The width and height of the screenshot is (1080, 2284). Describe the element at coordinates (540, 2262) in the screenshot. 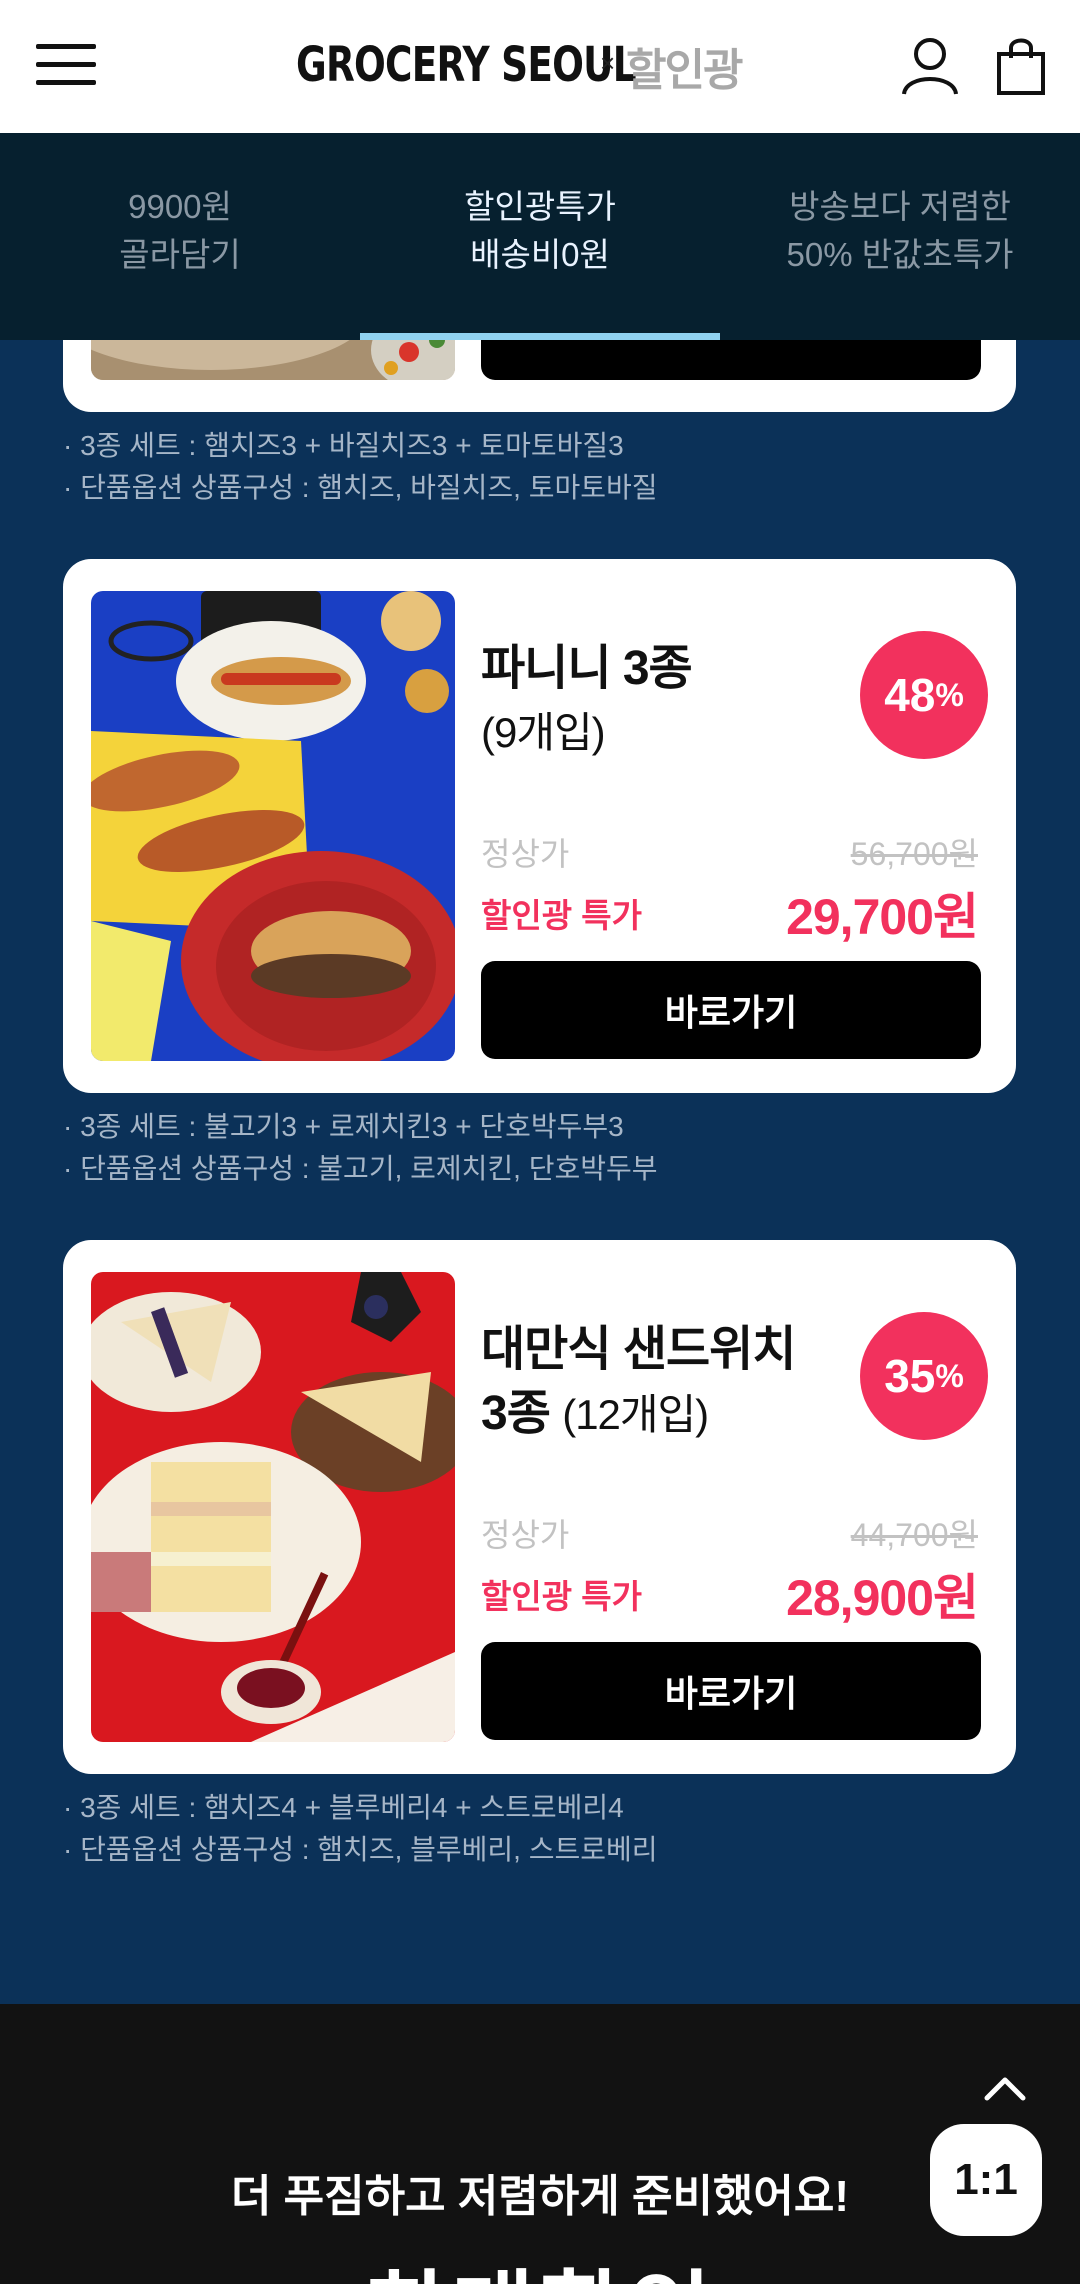

I see `promo-big-text: 최대할인` at that location.